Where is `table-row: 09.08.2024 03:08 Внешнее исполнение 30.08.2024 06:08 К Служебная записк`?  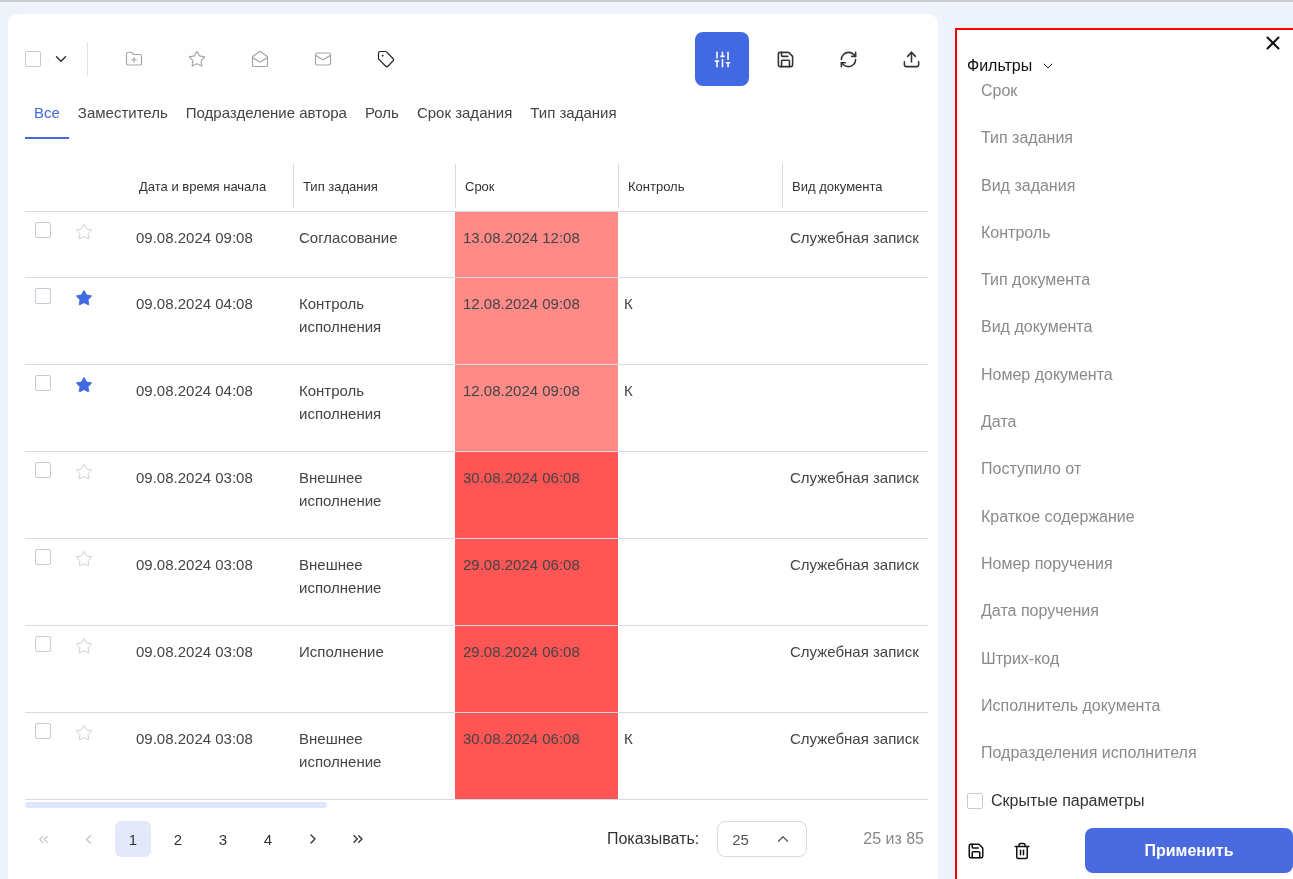
table-row: 09.08.2024 03:08 Внешнее исполнение 30.08.2024 06:08 К Служебная записк is located at coordinates (476, 756).